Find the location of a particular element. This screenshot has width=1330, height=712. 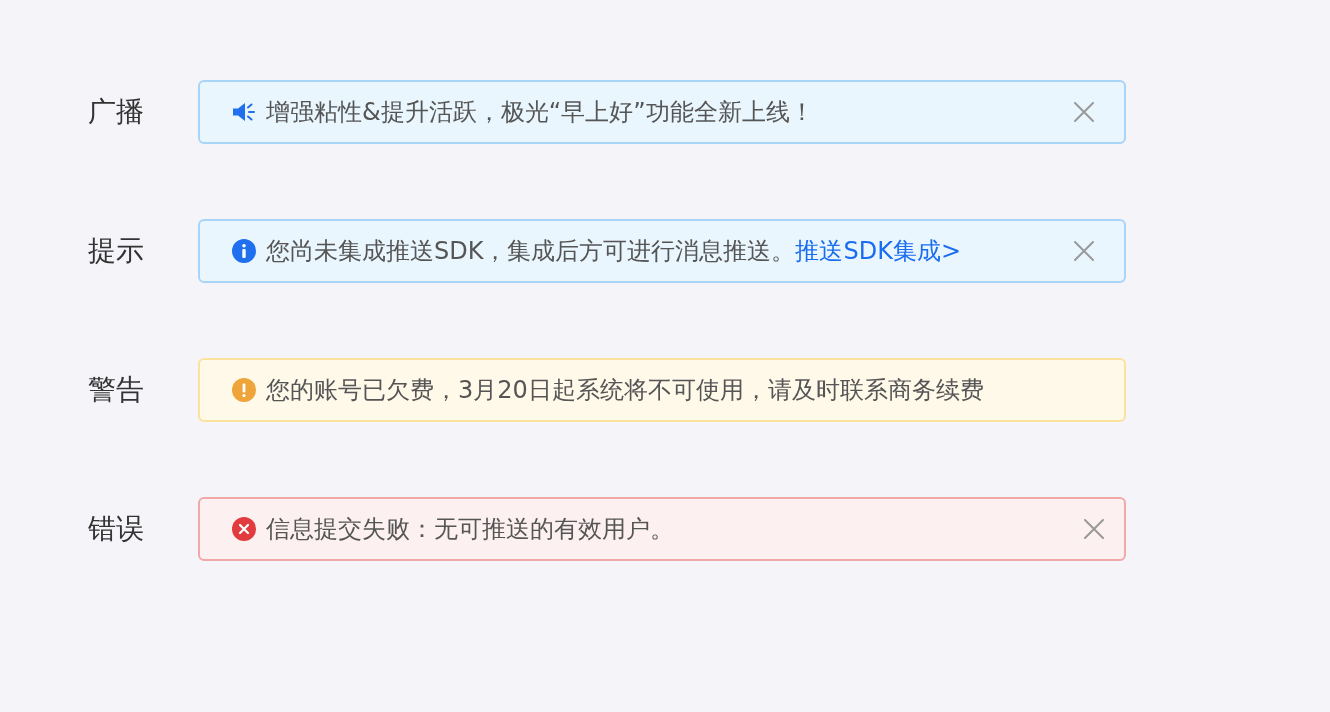

row-label: 提示 is located at coordinates (116, 251).